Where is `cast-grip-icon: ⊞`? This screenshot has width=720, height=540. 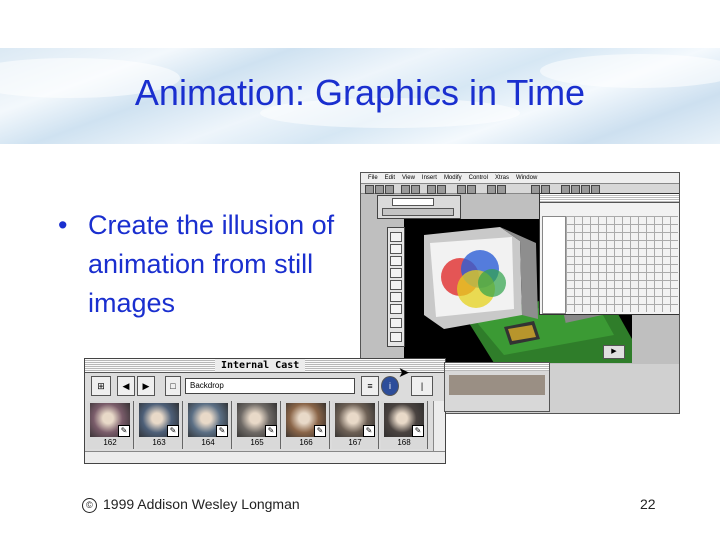
cast-grip-icon: ⊞ is located at coordinates (101, 386).